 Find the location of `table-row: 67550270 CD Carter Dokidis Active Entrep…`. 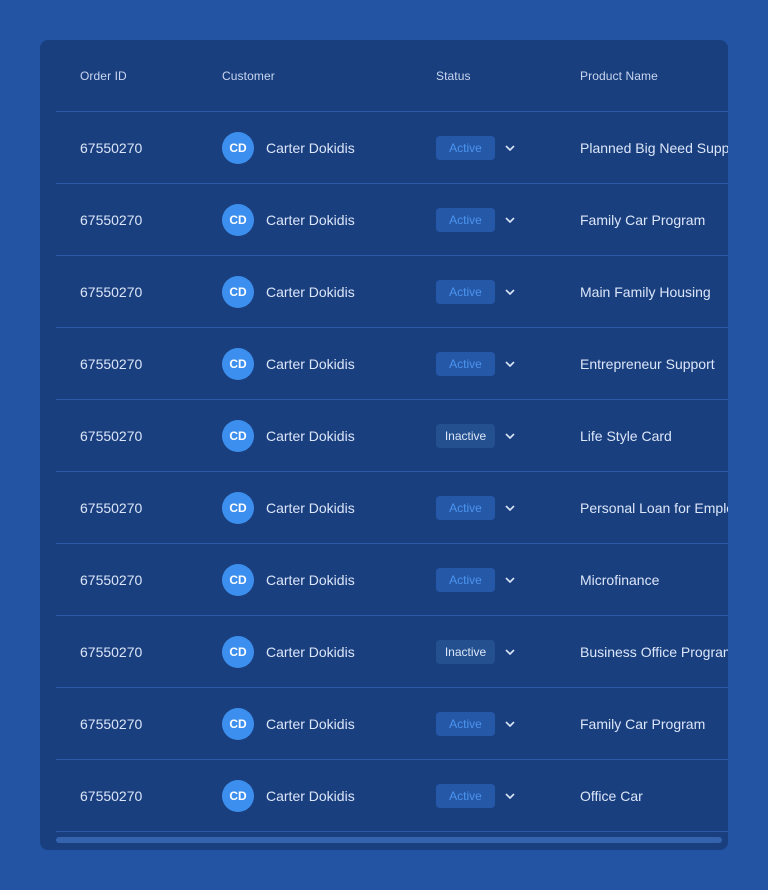

table-row: 67550270 CD Carter Dokidis Active Entrep… is located at coordinates (392, 364).